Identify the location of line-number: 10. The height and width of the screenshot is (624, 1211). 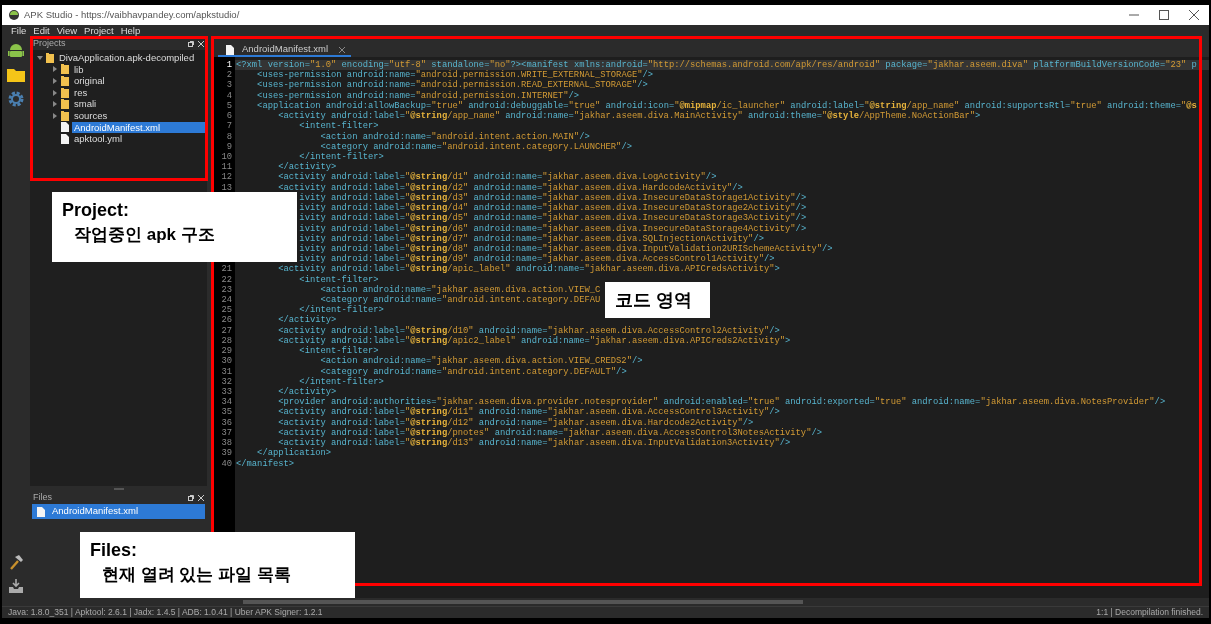
(226, 157).